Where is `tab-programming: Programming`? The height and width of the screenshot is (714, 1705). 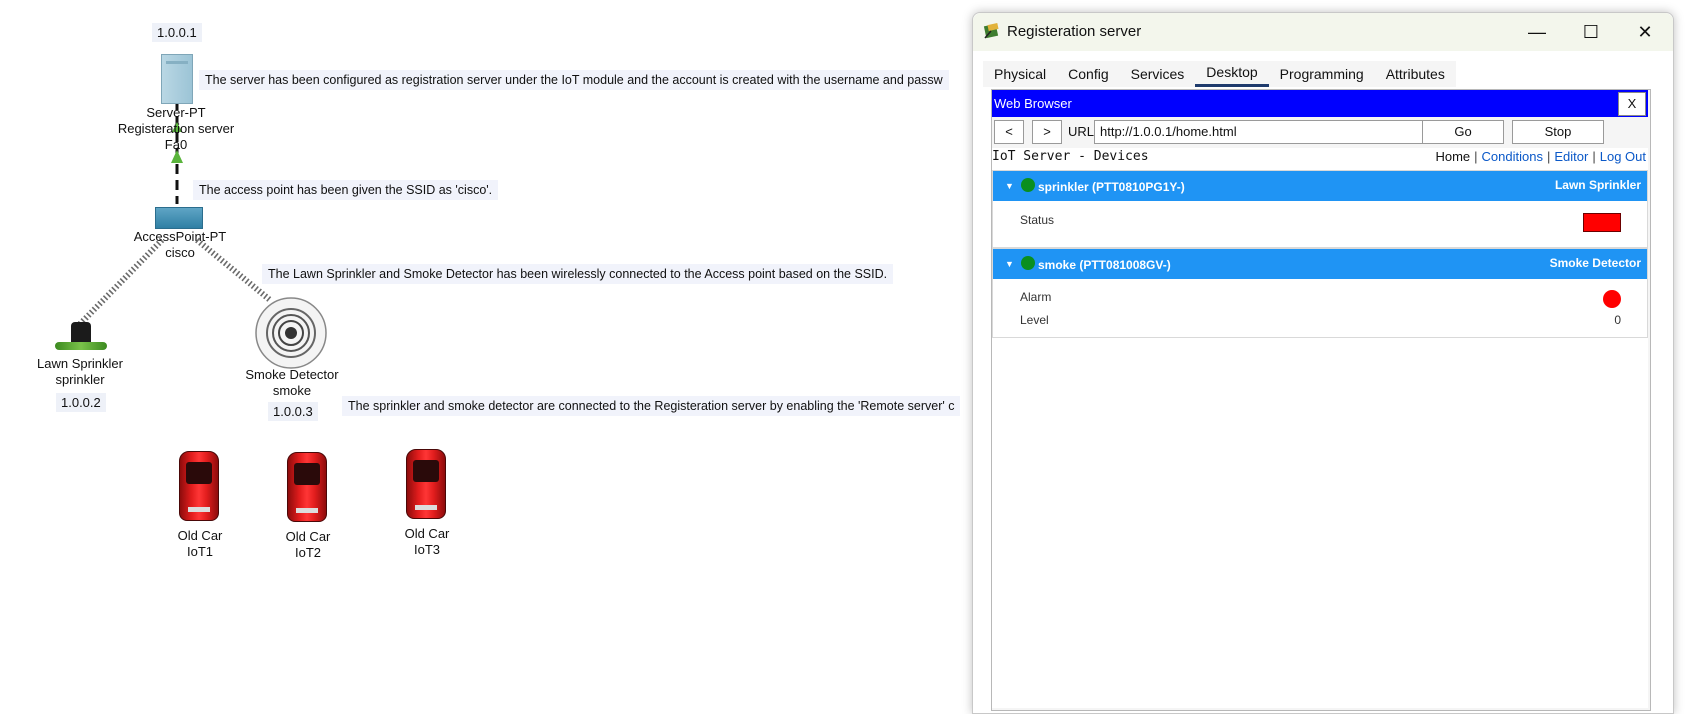 tab-programming: Programming is located at coordinates (1322, 74).